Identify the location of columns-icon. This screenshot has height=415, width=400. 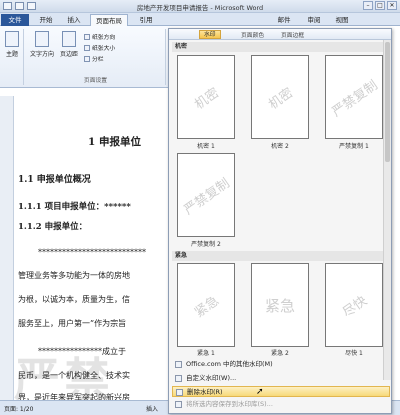
(87, 59).